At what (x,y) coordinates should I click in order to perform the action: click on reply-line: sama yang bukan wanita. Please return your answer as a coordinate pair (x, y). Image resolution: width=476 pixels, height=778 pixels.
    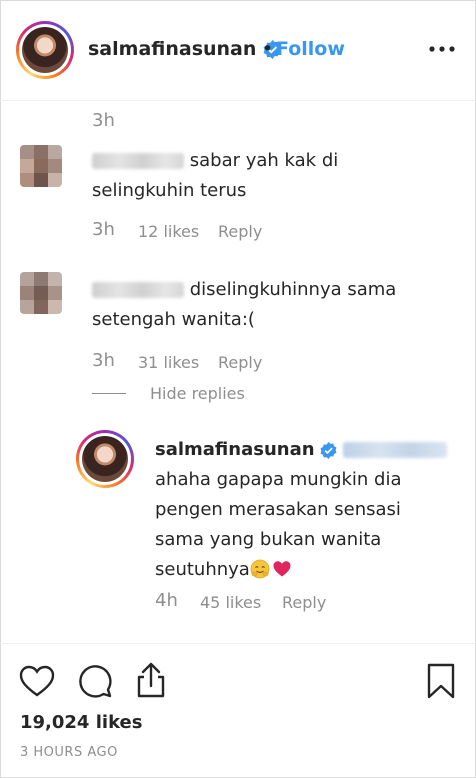
    Looking at the image, I should click on (268, 539).